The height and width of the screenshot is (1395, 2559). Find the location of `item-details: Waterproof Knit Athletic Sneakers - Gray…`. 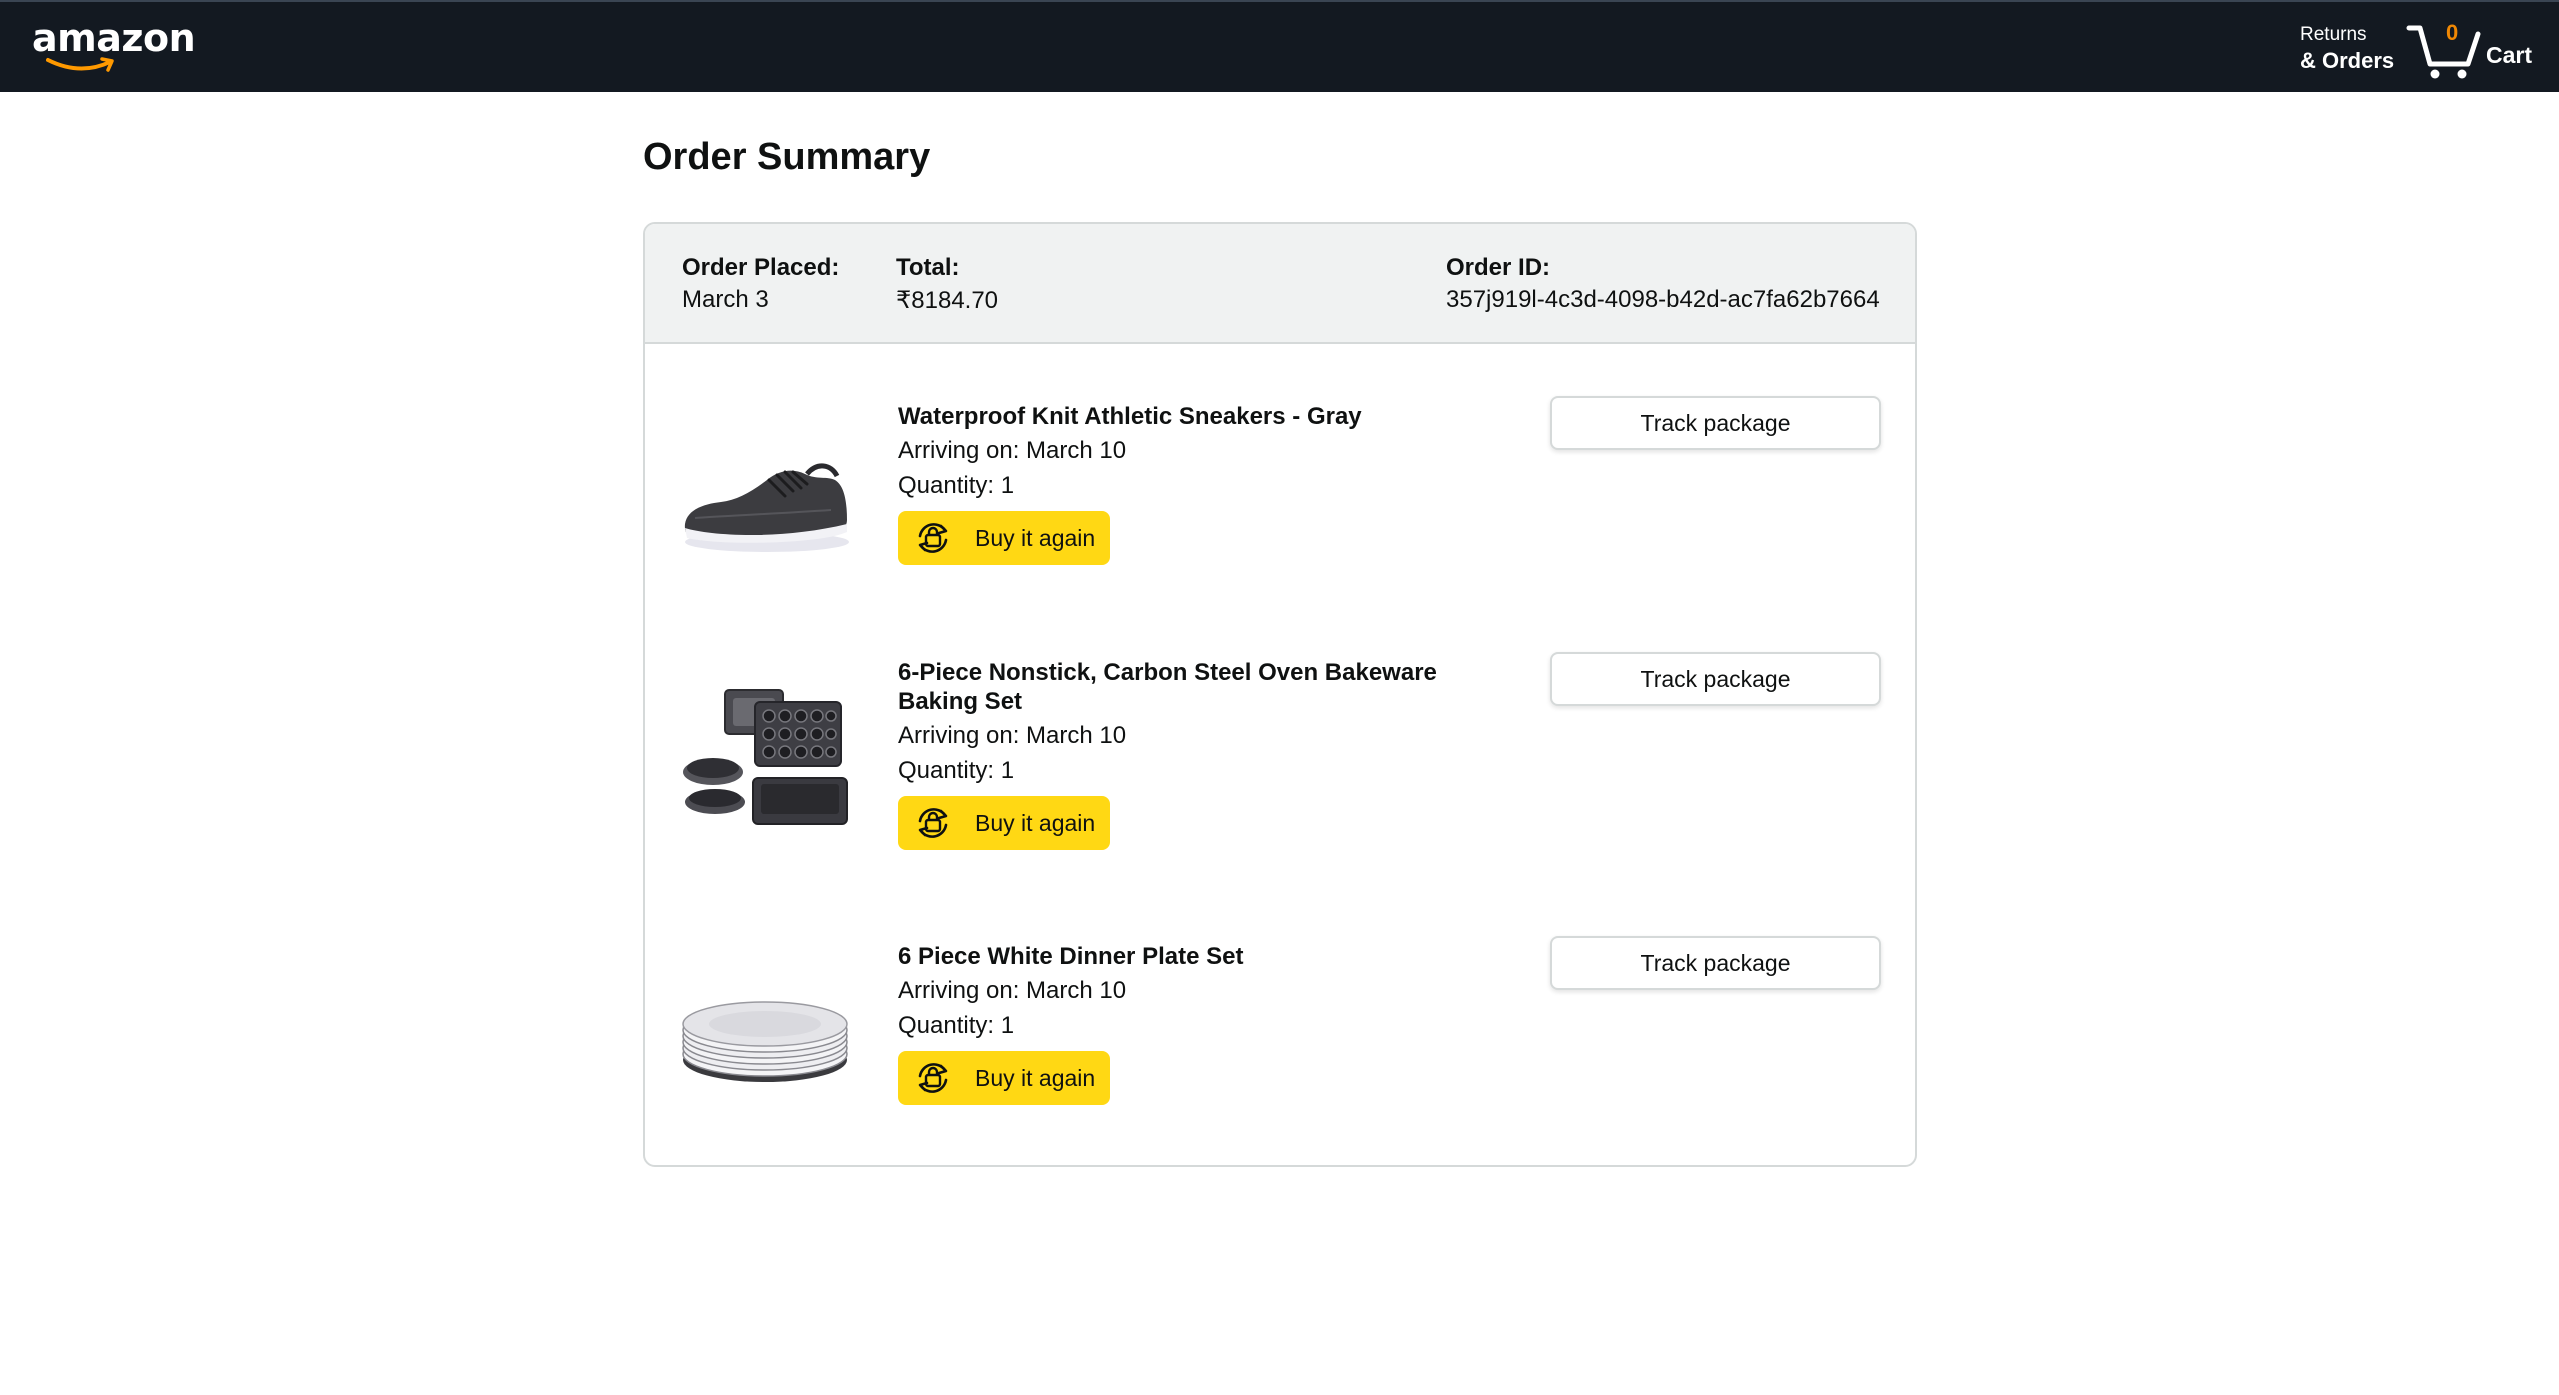

item-details: Waterproof Knit Athletic Sneakers - Gray… is located at coordinates (1203, 483).